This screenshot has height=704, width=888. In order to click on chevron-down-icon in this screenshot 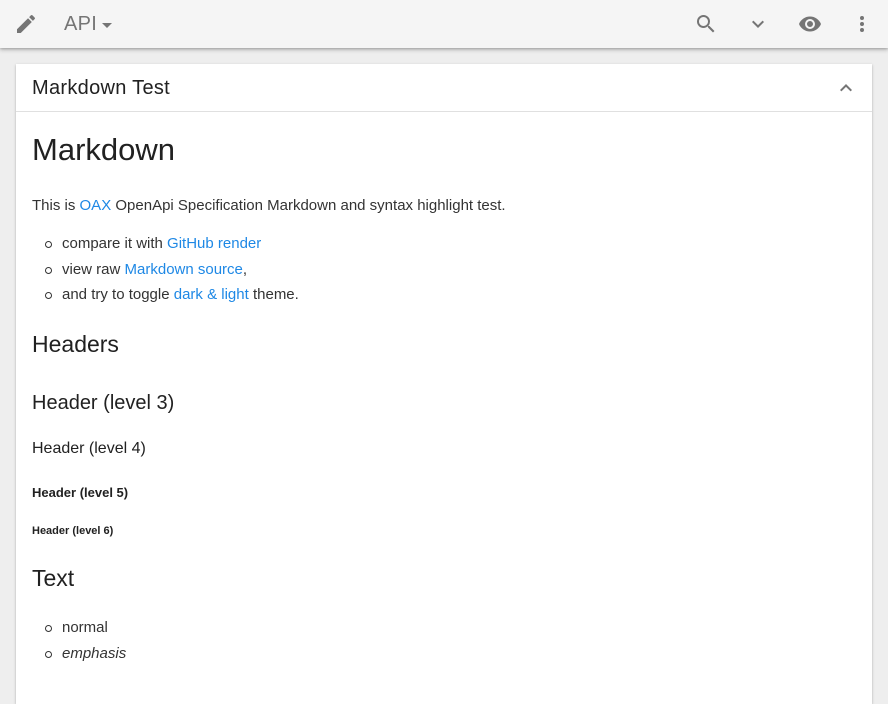, I will do `click(758, 24)`.